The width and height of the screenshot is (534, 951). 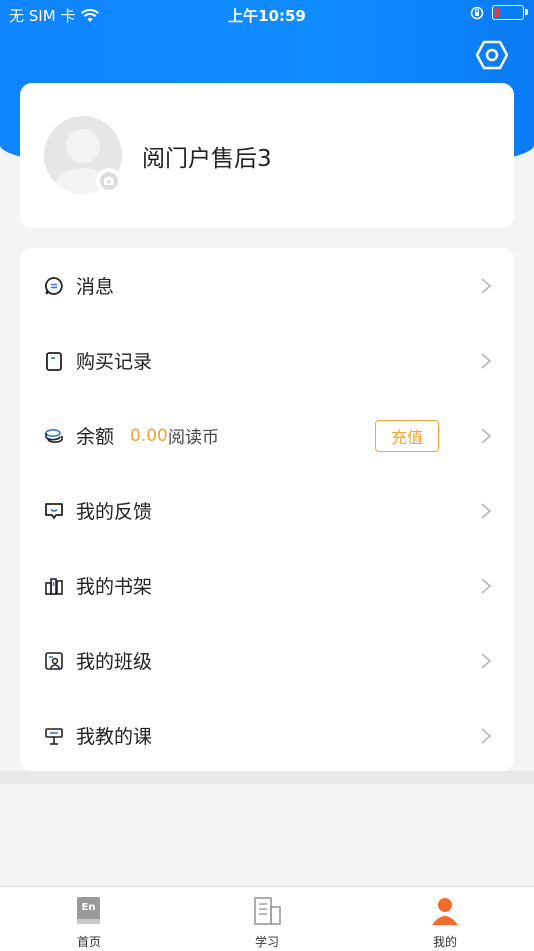 I want to click on battery-icon, so click(x=510, y=12).